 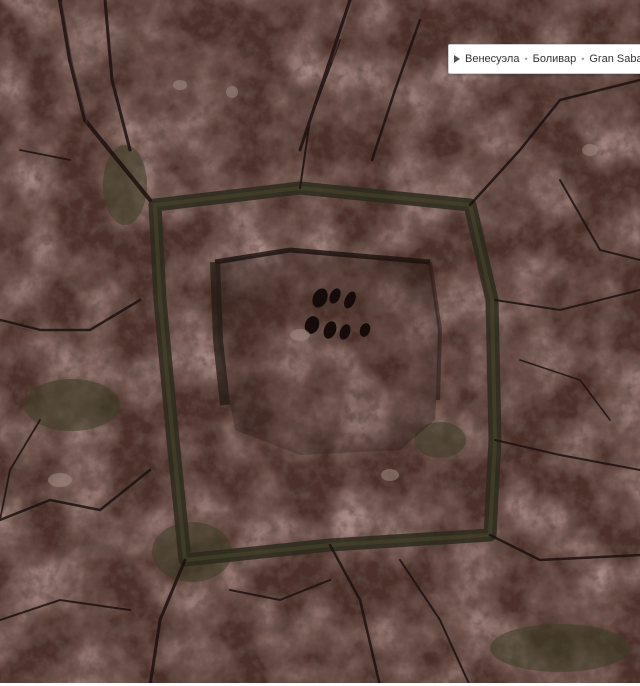 What do you see at coordinates (614, 59) in the screenshot?
I see `breadcrumb-item-region: Gran Saban` at bounding box center [614, 59].